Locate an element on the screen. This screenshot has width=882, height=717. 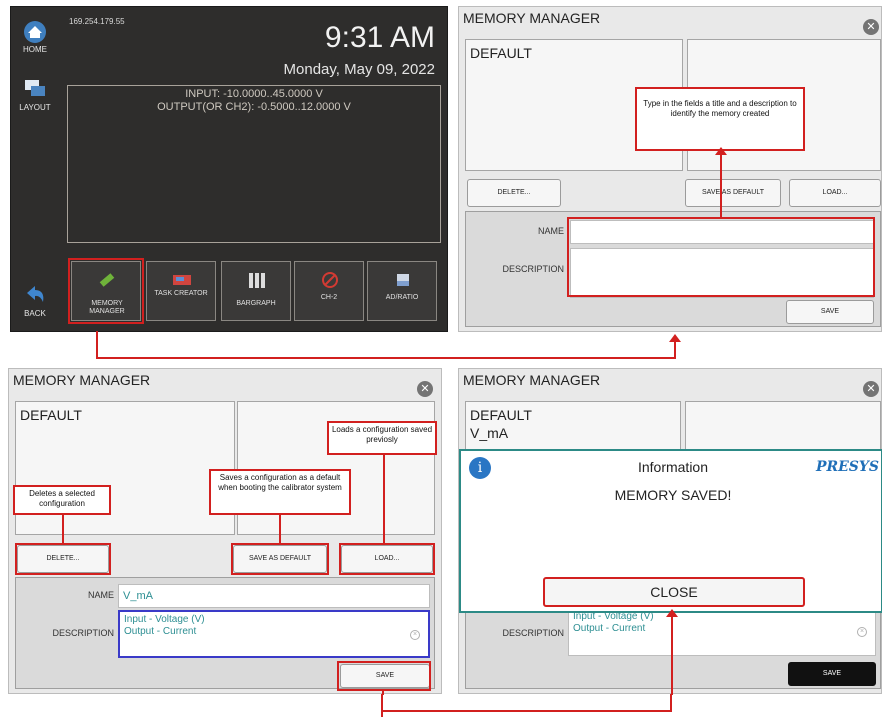
back-icon is located at coordinates (35, 294).